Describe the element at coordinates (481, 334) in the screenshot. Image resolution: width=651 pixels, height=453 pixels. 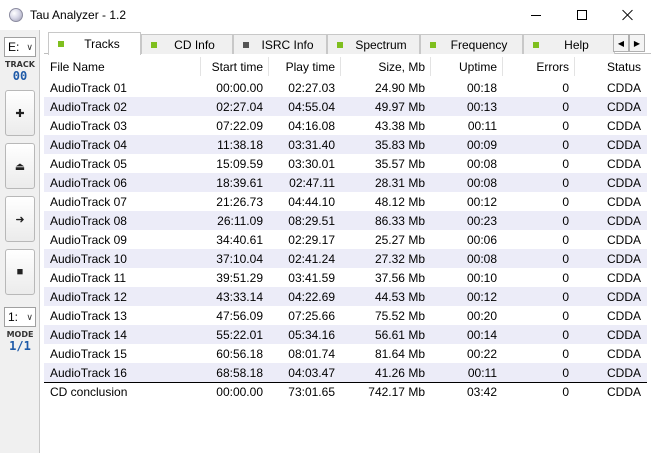
I see `cell-uptime: 00:14` at that location.